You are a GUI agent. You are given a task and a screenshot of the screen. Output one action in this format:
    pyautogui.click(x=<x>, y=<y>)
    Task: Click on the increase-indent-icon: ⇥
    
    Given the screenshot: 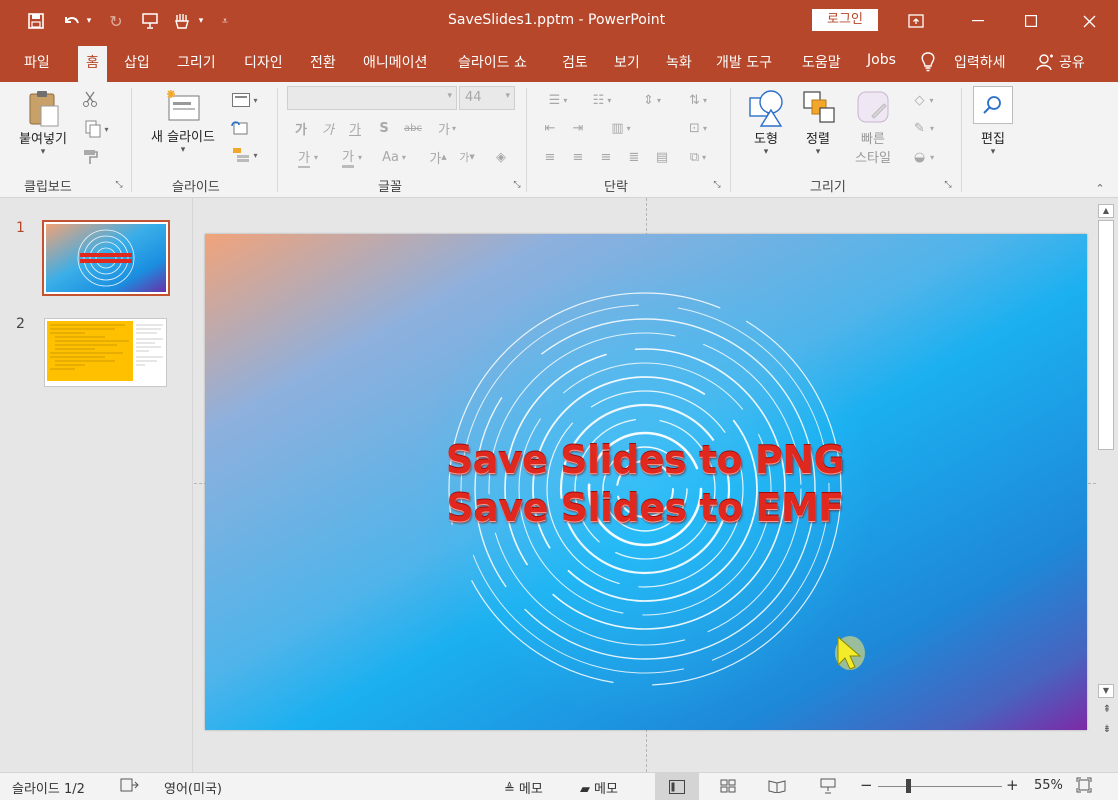 What is the action you would take?
    pyautogui.click(x=578, y=128)
    